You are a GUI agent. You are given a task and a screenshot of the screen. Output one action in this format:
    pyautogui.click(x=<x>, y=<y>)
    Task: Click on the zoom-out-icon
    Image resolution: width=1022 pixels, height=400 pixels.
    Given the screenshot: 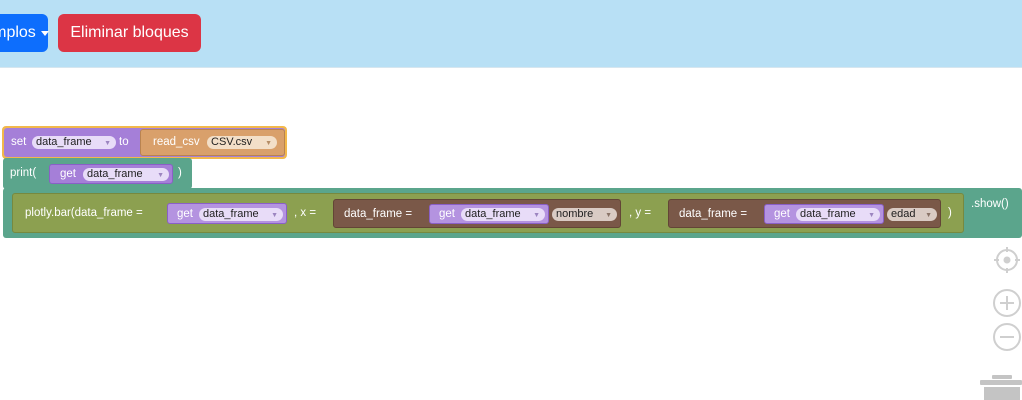 What is the action you would take?
    pyautogui.click(x=1007, y=337)
    